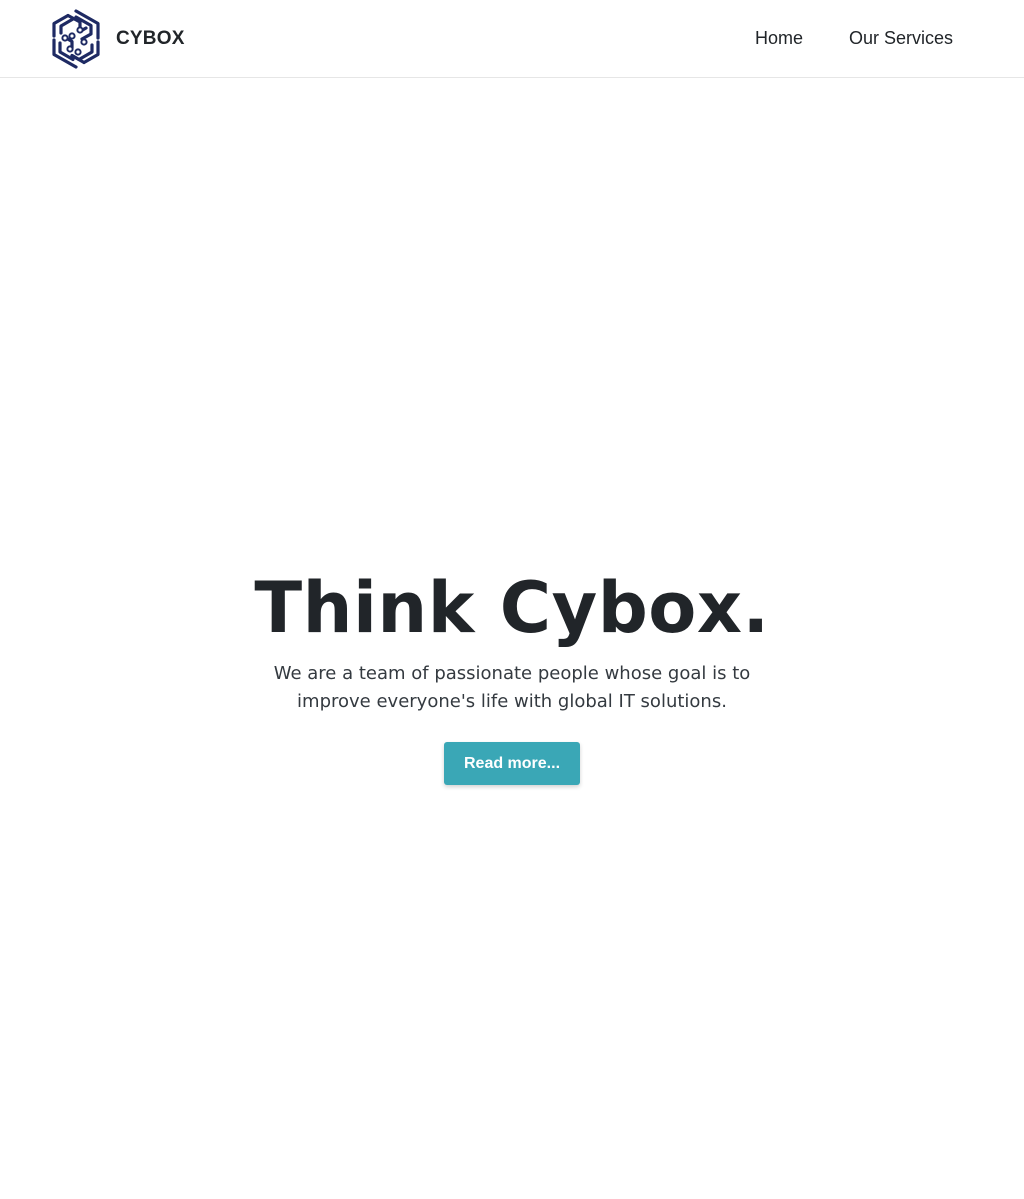  Describe the element at coordinates (512, 39) in the screenshot. I see `navbar: CYBOX Home Our Services` at that location.